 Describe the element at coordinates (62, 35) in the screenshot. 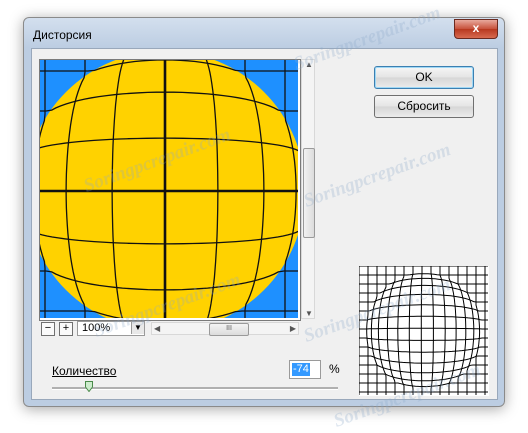

I see `dialog-title: Дисторсия` at that location.